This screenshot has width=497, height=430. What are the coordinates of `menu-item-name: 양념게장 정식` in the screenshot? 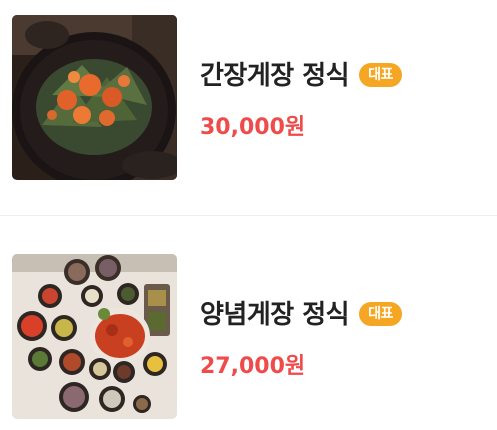 It's located at (275, 315).